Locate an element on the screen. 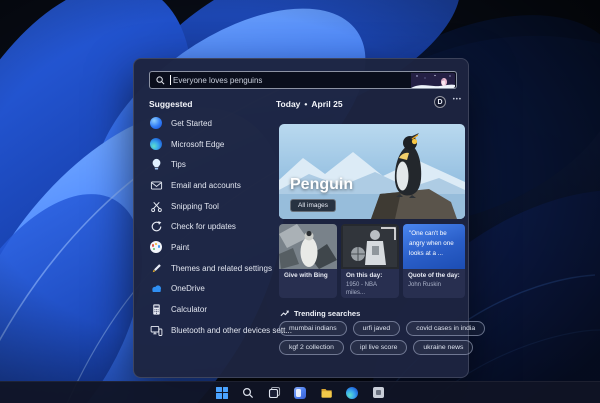 This screenshot has width=600, height=403. search-input is located at coordinates (278, 80).